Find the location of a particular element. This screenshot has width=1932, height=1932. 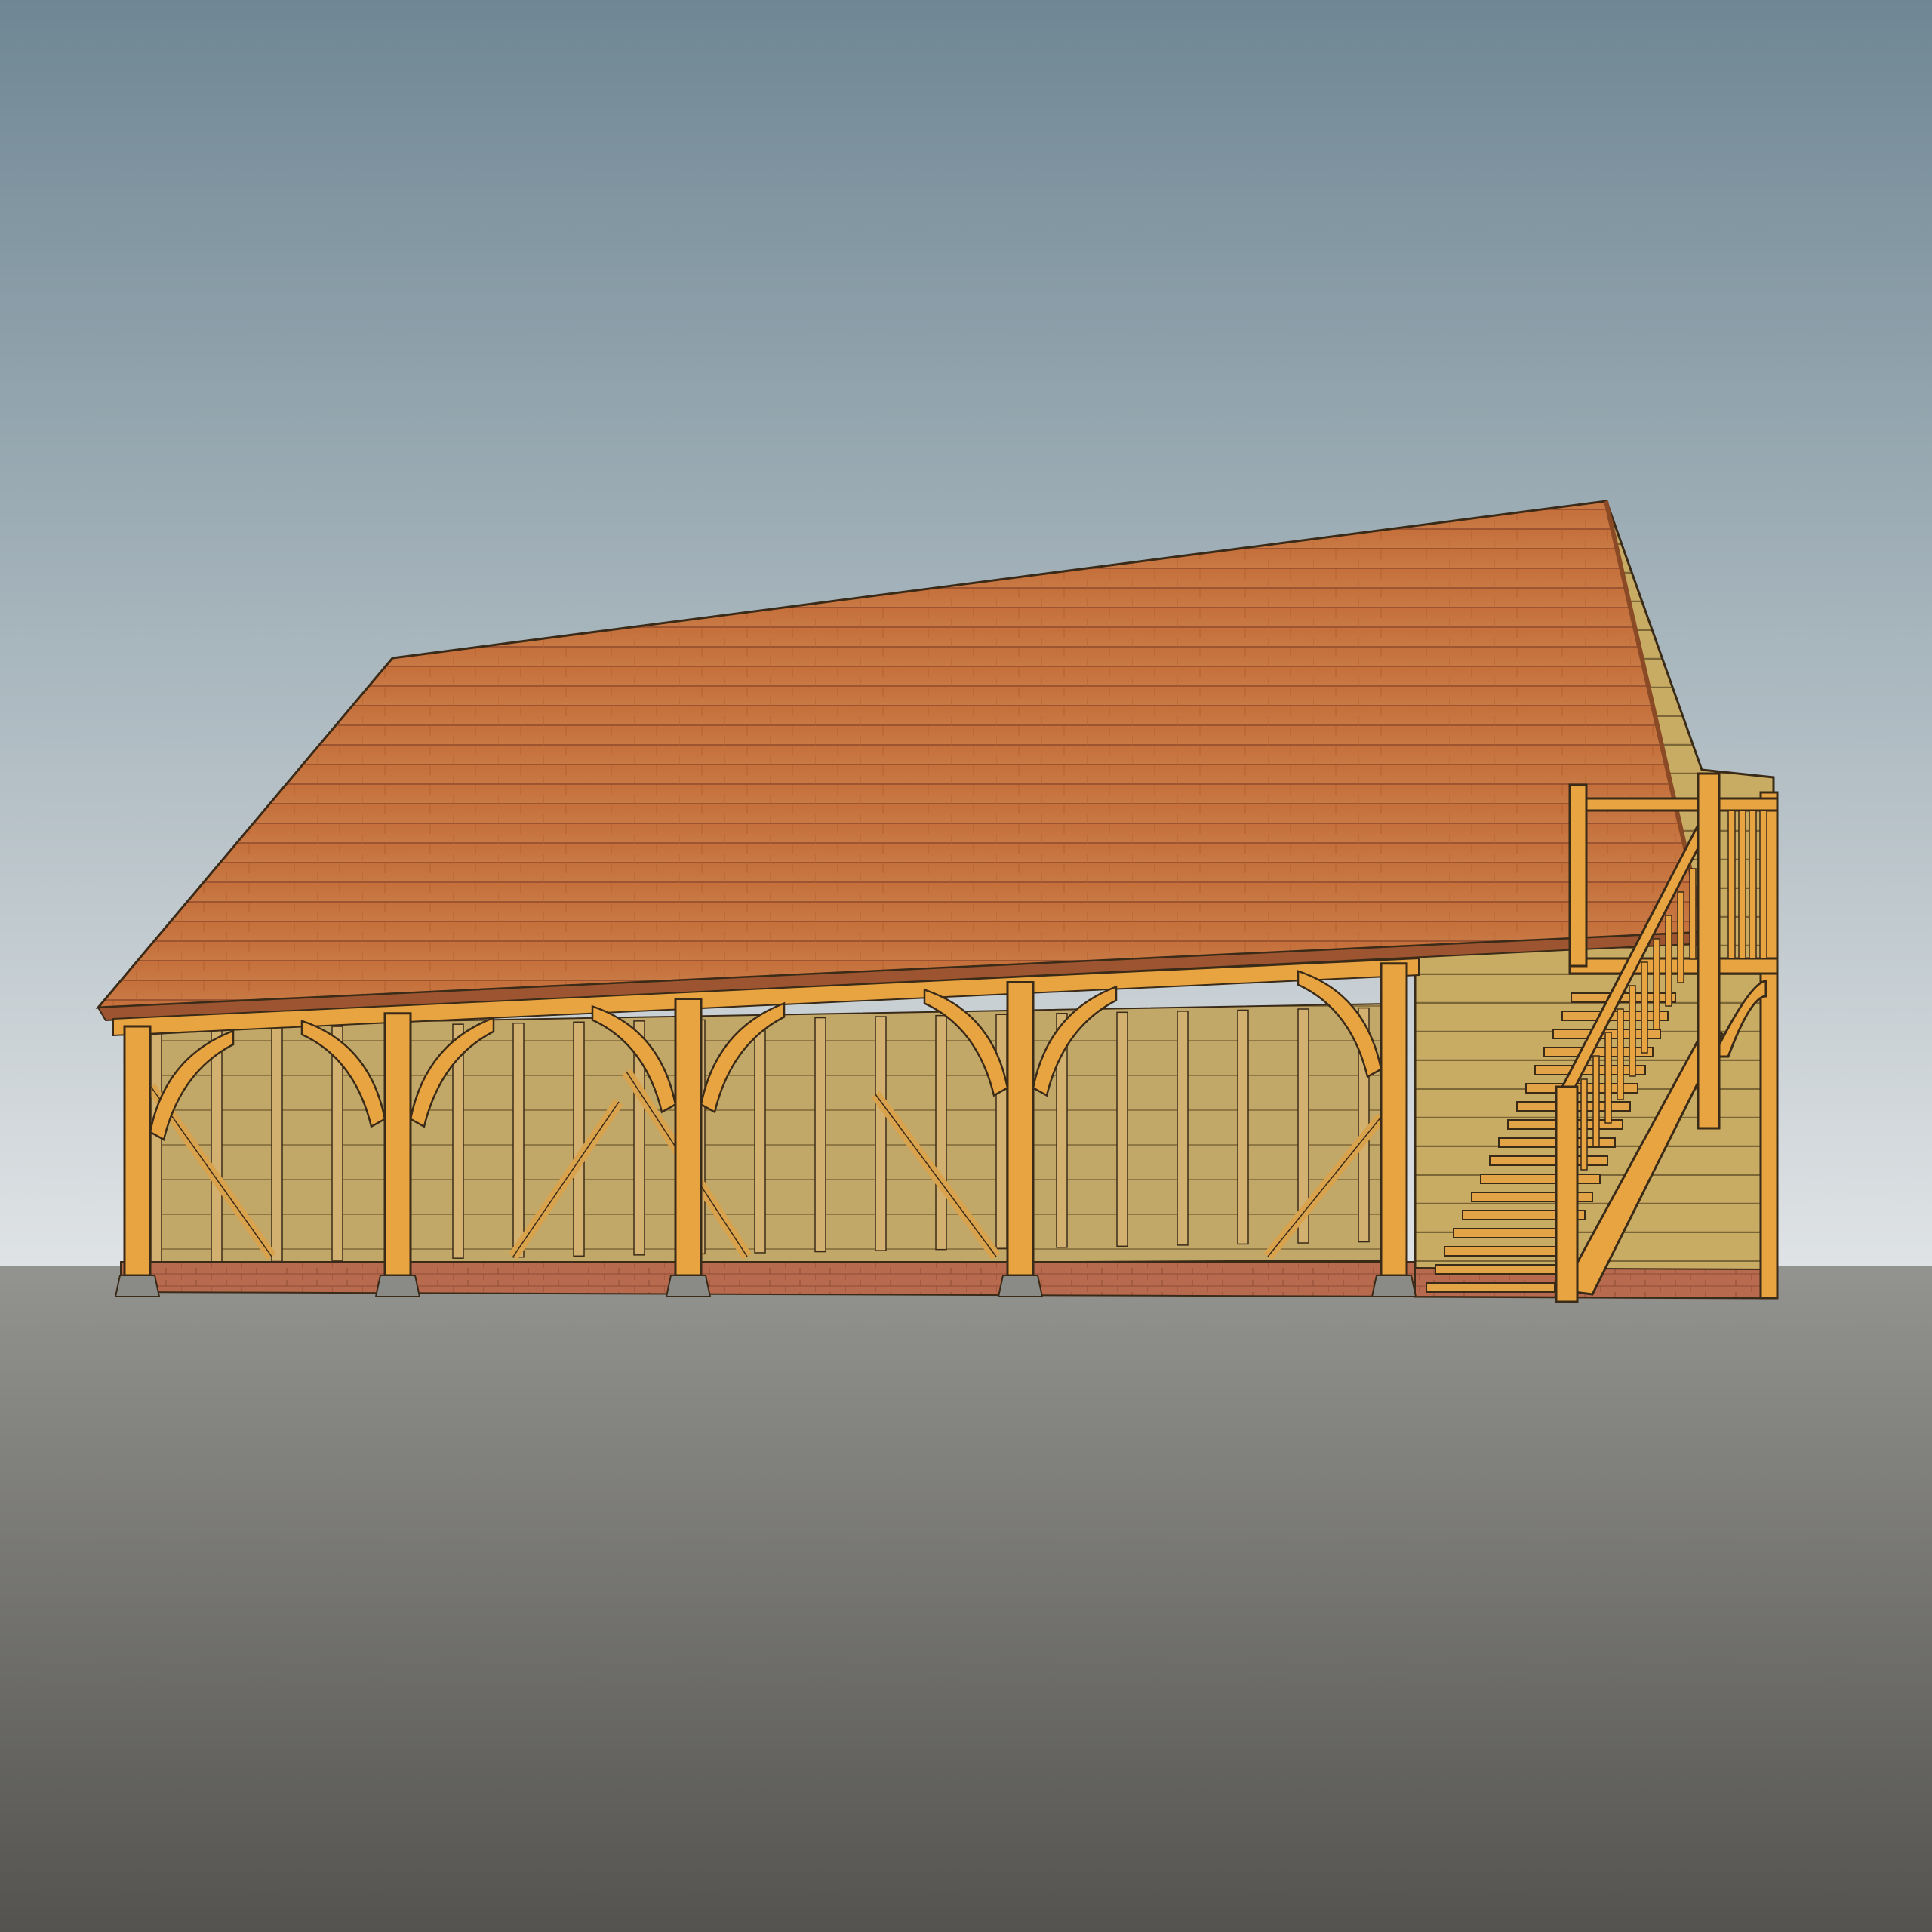

landing-post is located at coordinates (1578, 875).